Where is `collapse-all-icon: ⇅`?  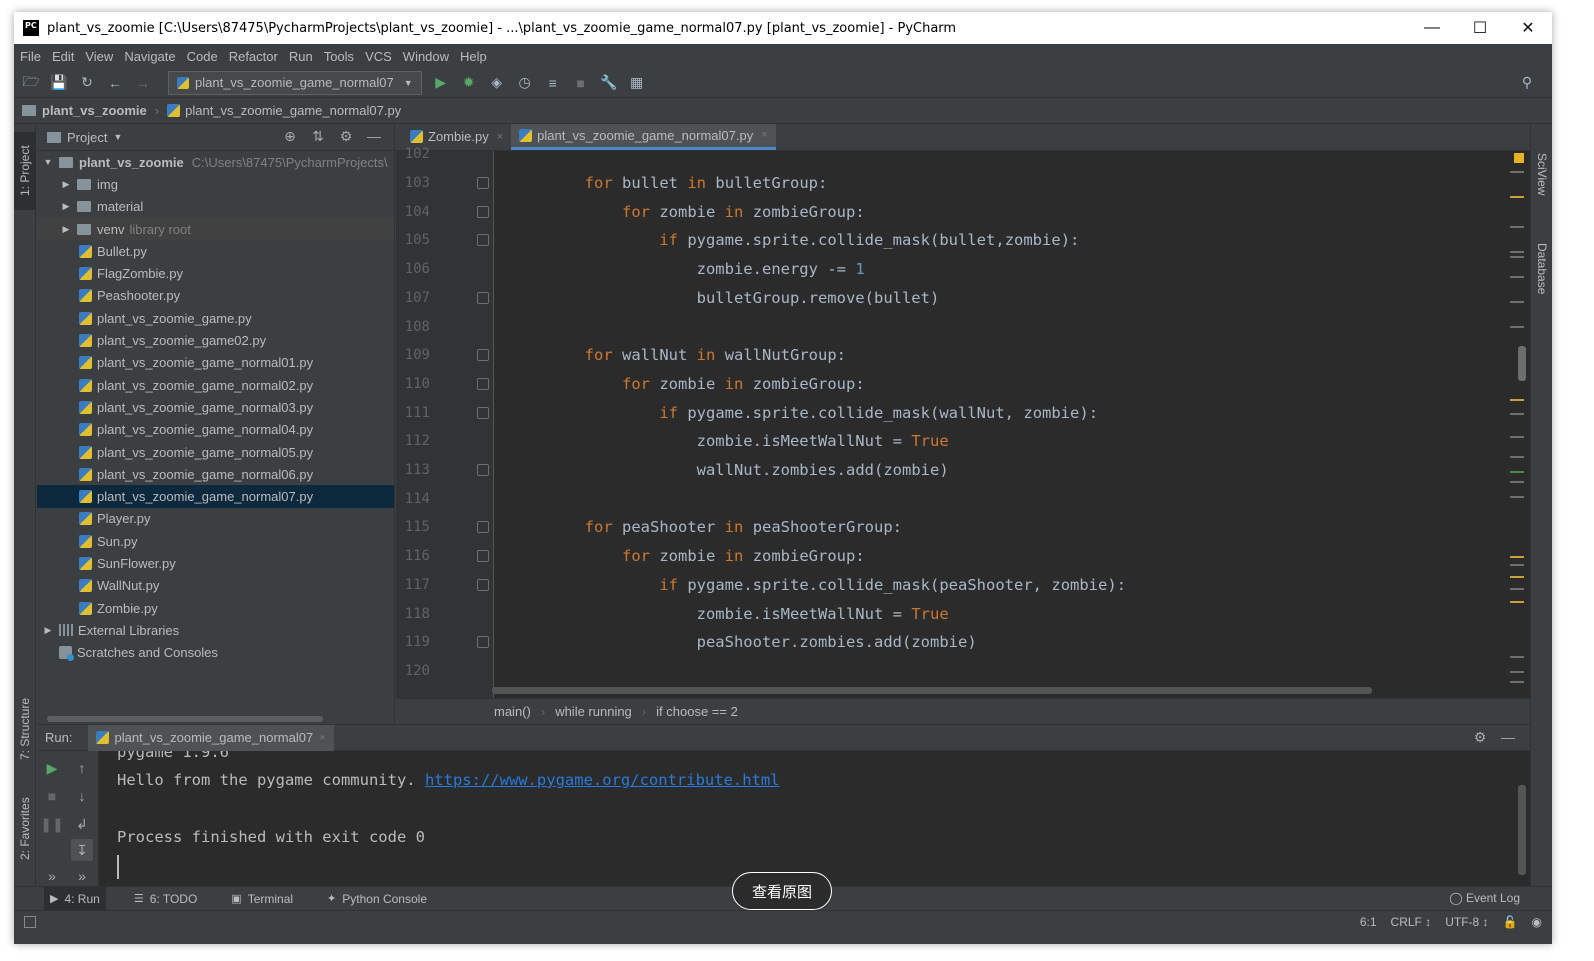
collapse-all-icon: ⇅ is located at coordinates (318, 136).